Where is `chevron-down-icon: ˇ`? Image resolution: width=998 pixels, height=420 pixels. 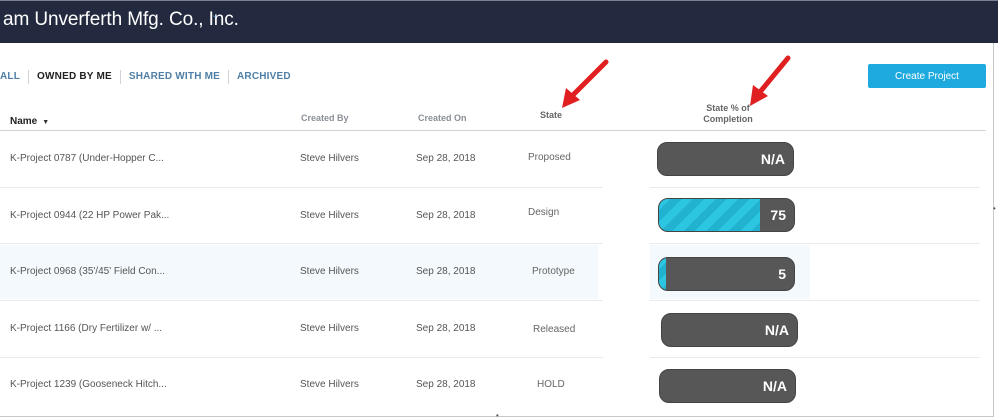 chevron-down-icon: ˇ is located at coordinates (214, 20).